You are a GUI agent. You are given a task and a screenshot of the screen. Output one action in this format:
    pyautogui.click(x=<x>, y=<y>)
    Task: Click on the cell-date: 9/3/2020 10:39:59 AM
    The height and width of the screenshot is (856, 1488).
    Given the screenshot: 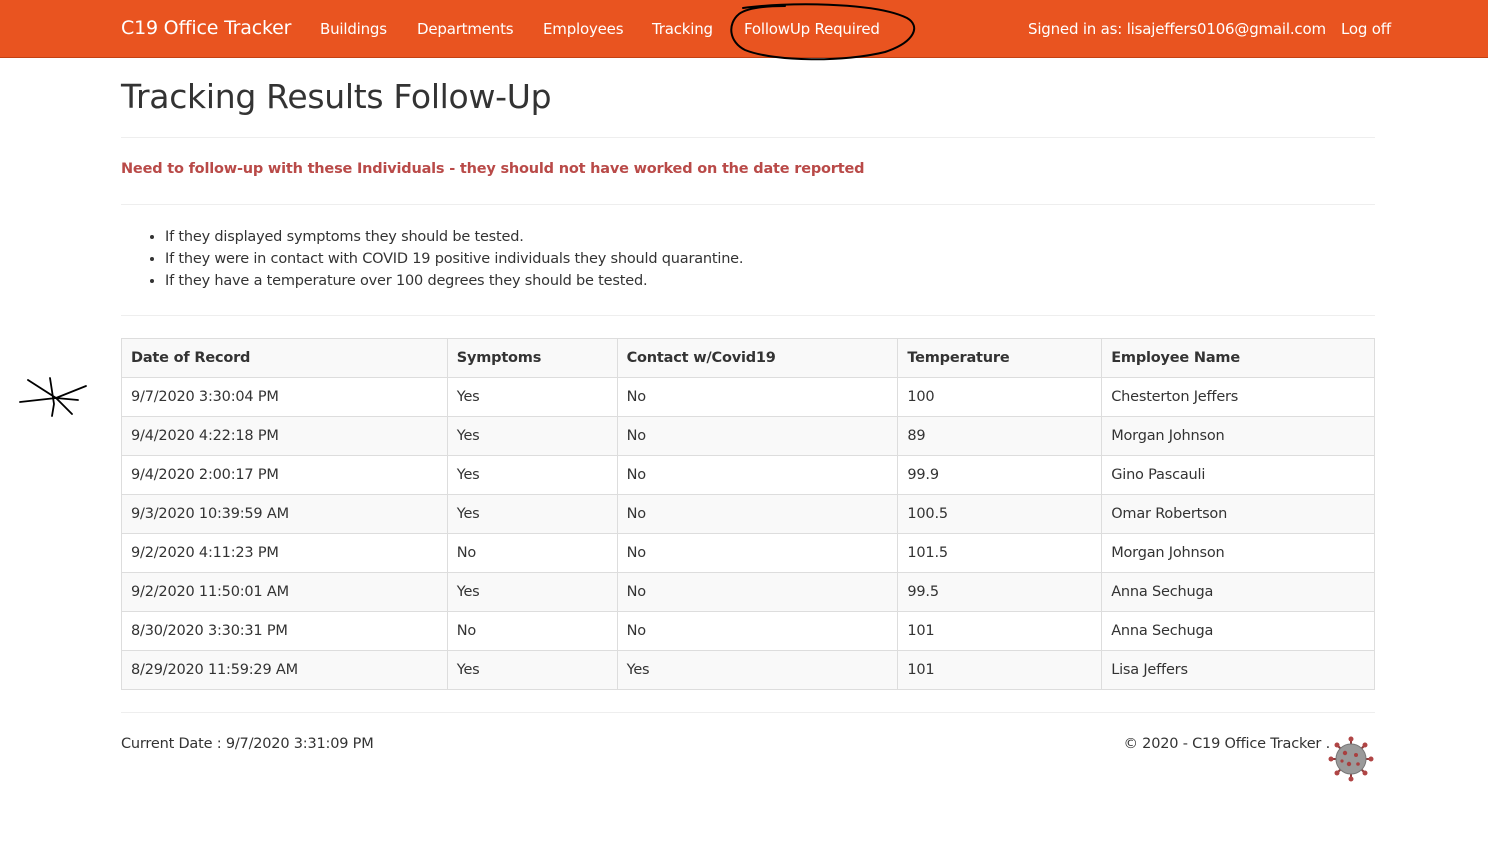 What is the action you would take?
    pyautogui.click(x=284, y=514)
    